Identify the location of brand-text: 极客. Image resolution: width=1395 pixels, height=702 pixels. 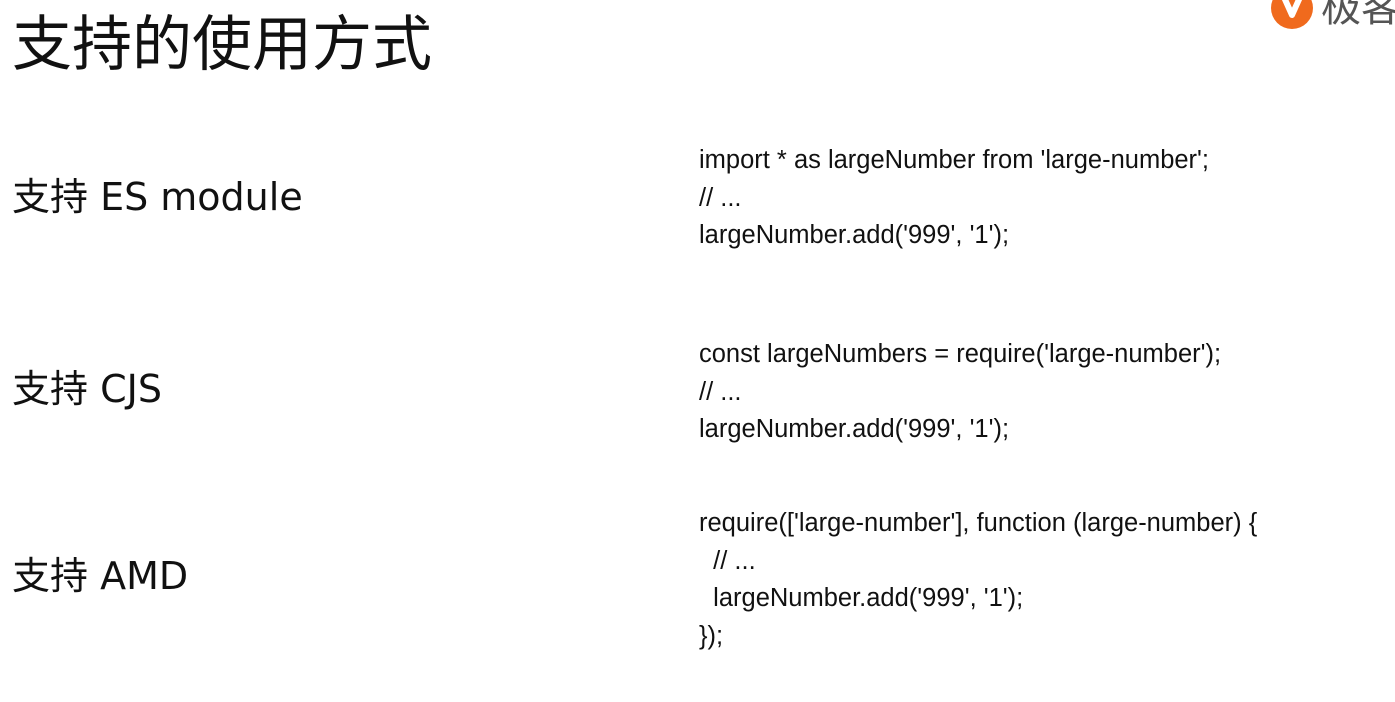
(1358, 15).